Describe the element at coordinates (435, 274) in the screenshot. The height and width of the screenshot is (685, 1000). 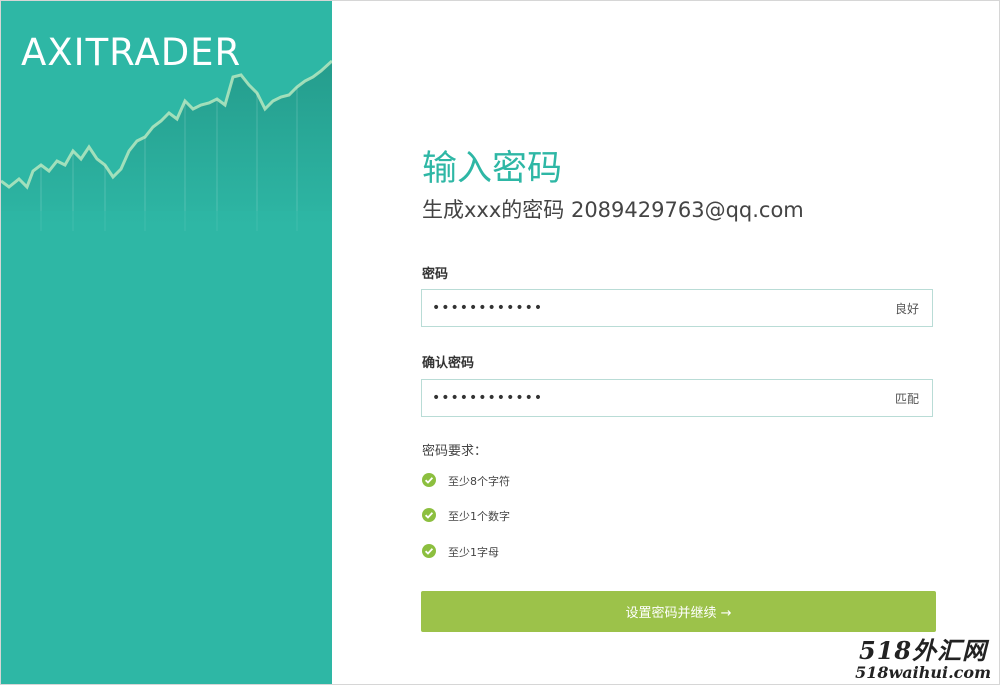
I see `password-label: 密码` at that location.